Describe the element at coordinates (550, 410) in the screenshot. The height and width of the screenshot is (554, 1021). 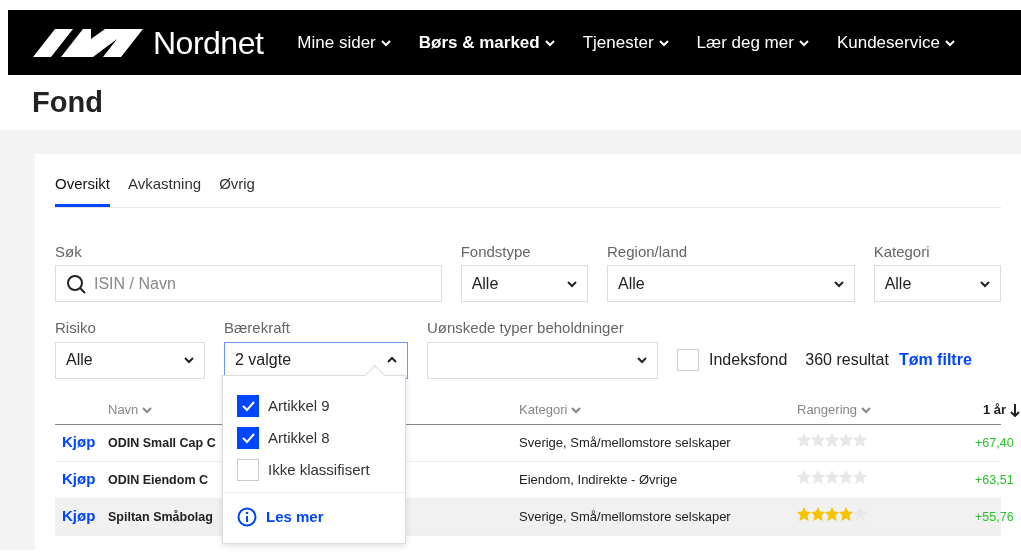
I see `column-header: Kategori` at that location.